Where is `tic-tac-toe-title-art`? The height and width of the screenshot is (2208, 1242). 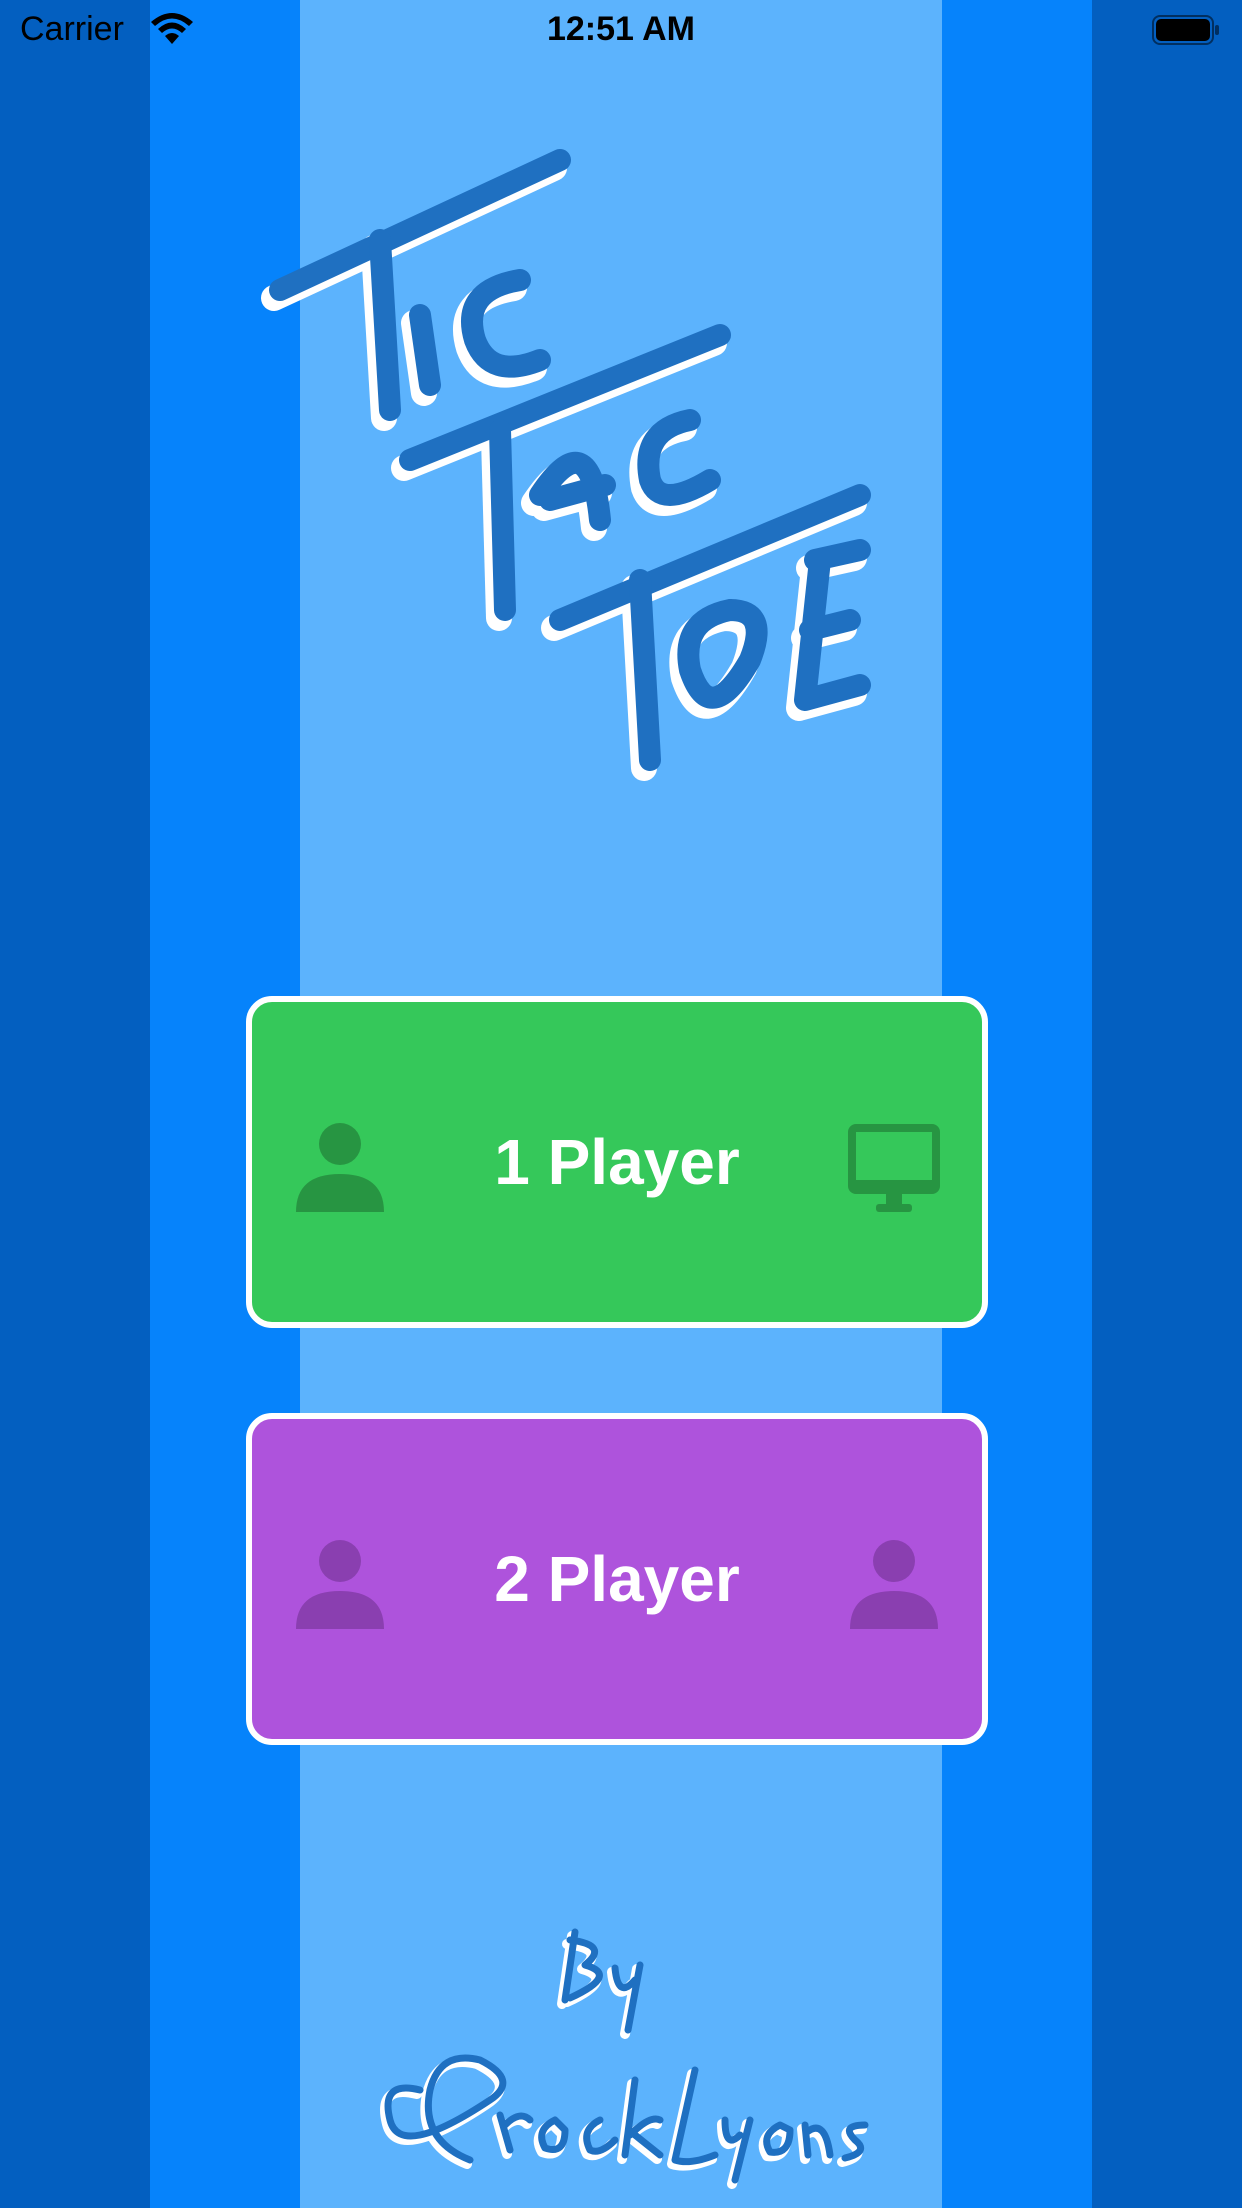 tic-tac-toe-title-art is located at coordinates (566, 465).